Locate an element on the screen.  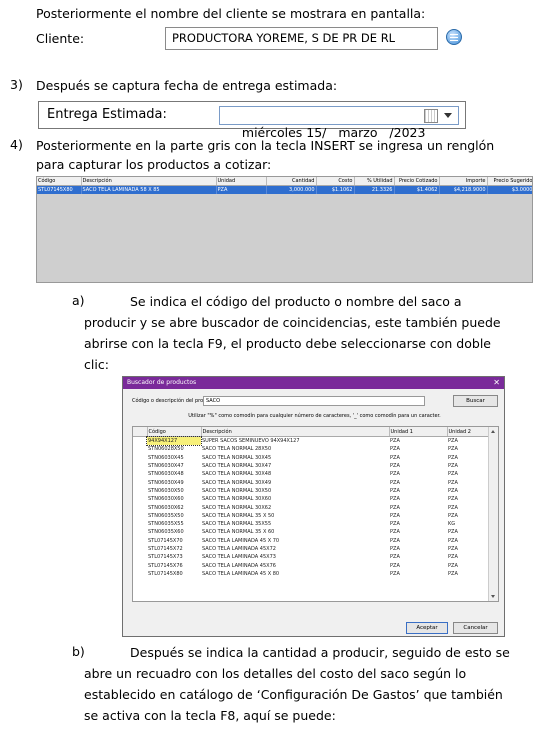
grid-cell: PZA is located at coordinates (241, 189).